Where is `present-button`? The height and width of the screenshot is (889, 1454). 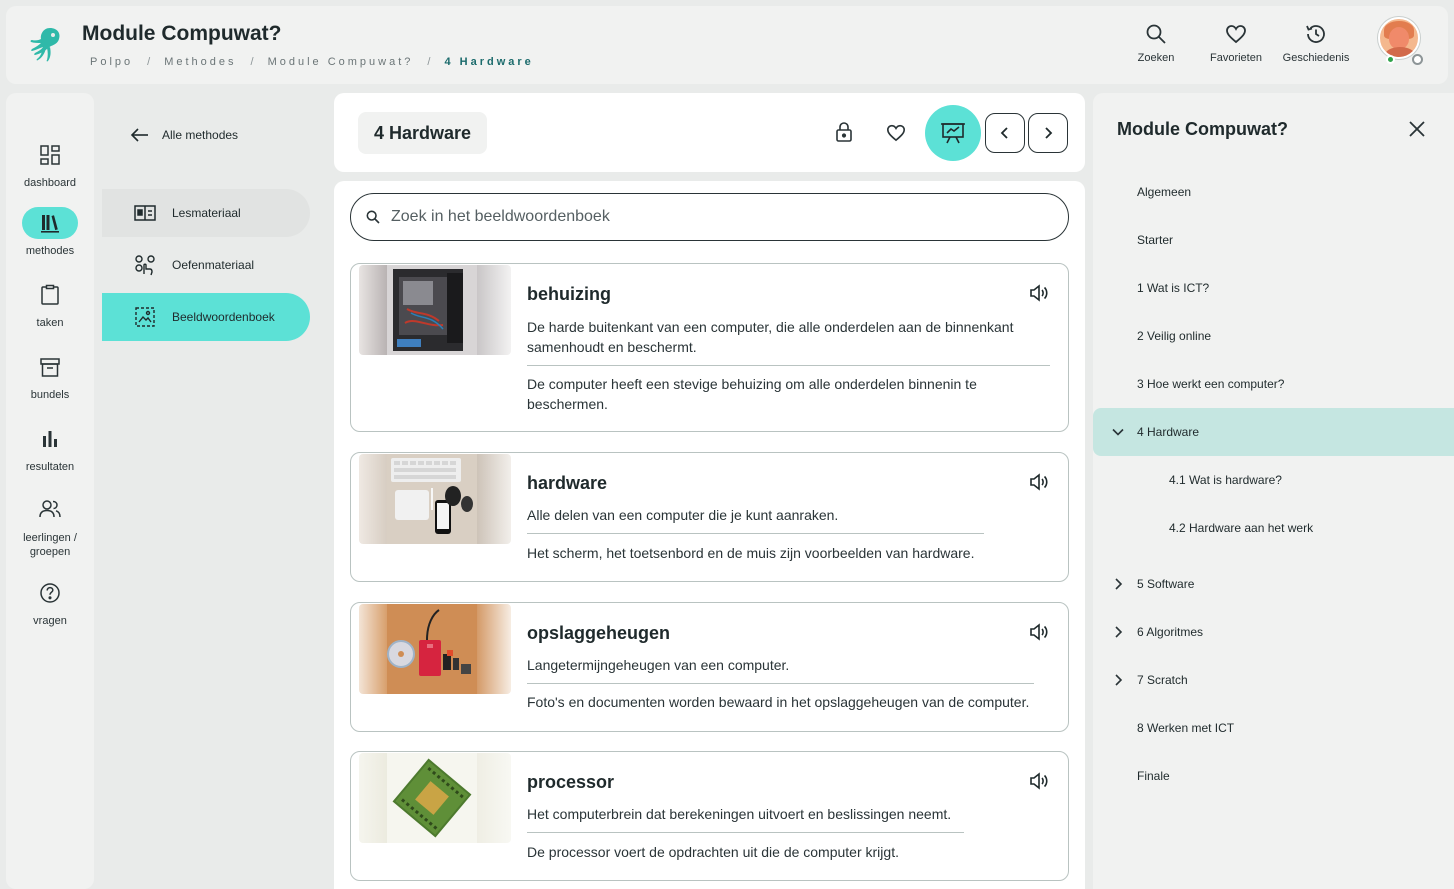
present-button is located at coordinates (953, 133).